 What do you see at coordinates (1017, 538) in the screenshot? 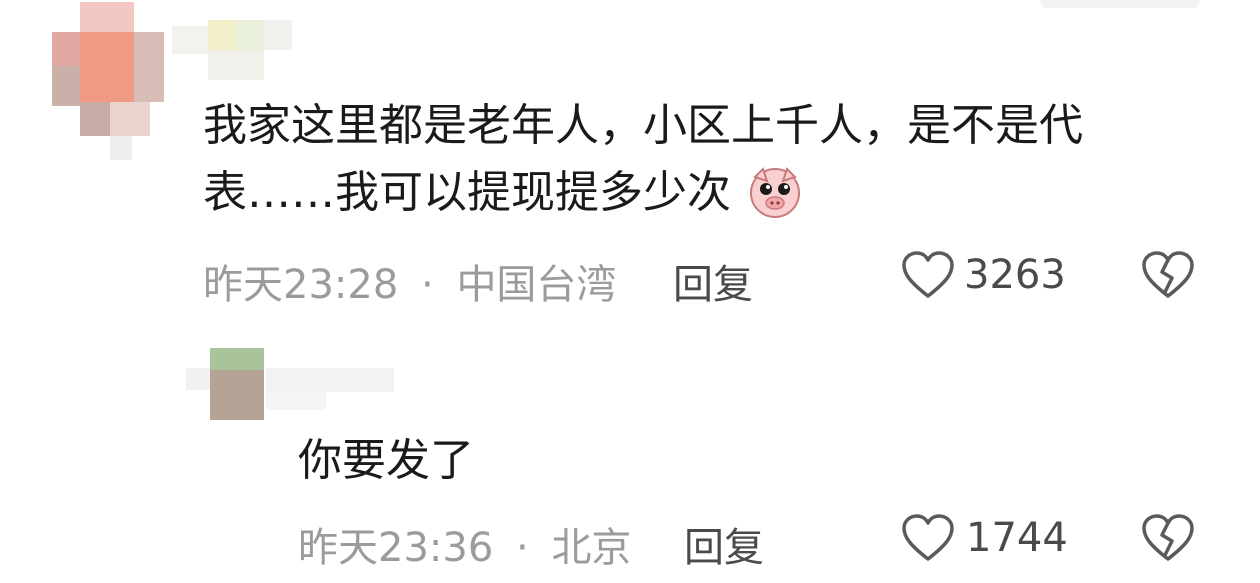
I see `like-count: 1744` at bounding box center [1017, 538].